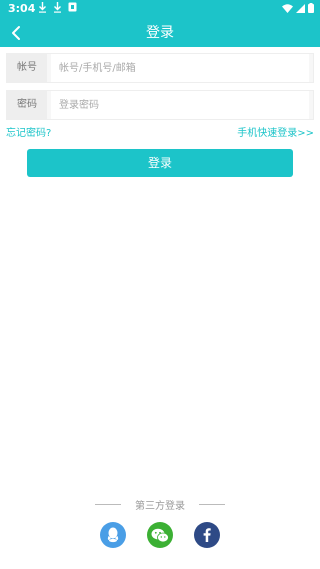 The image size is (320, 569). I want to click on password-input, so click(180, 105).